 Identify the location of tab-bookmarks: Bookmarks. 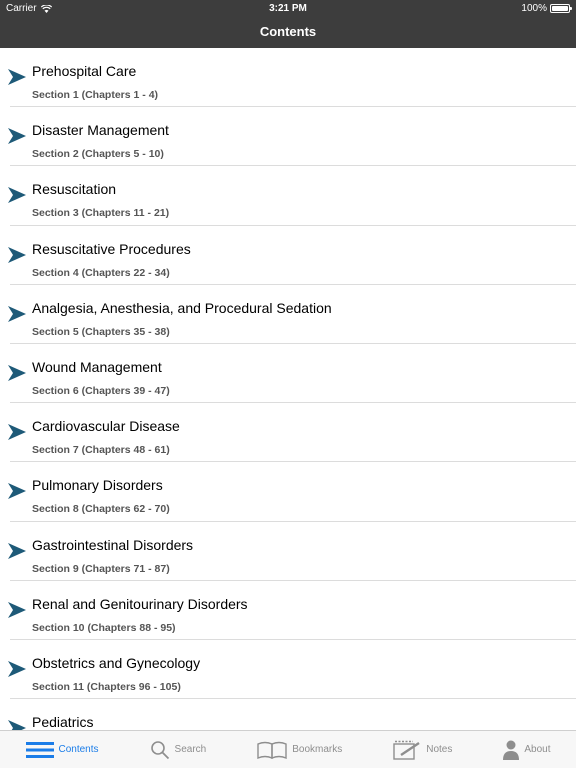
(299, 750).